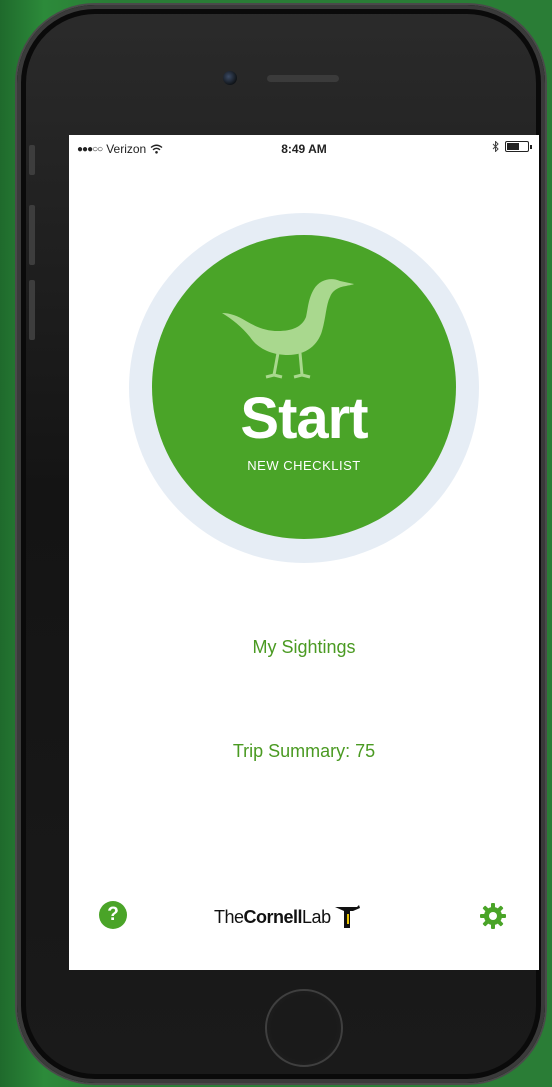  Describe the element at coordinates (288, 329) in the screenshot. I see `bird-icon` at that location.